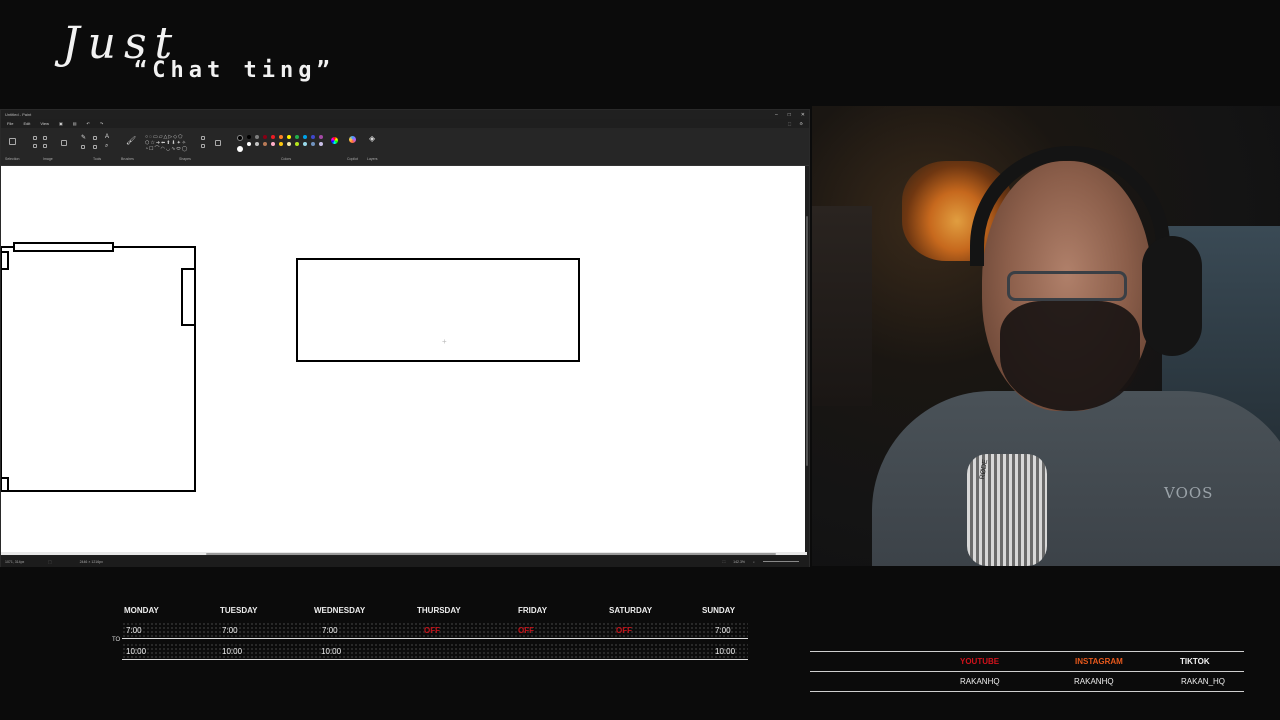  I want to click on day-saturday: SATURDAY, so click(631, 610).